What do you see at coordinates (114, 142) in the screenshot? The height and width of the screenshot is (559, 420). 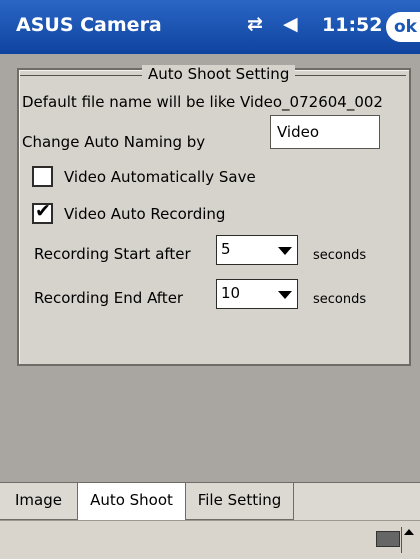 I see `change-naming-label: Change Auto Naming by` at bounding box center [114, 142].